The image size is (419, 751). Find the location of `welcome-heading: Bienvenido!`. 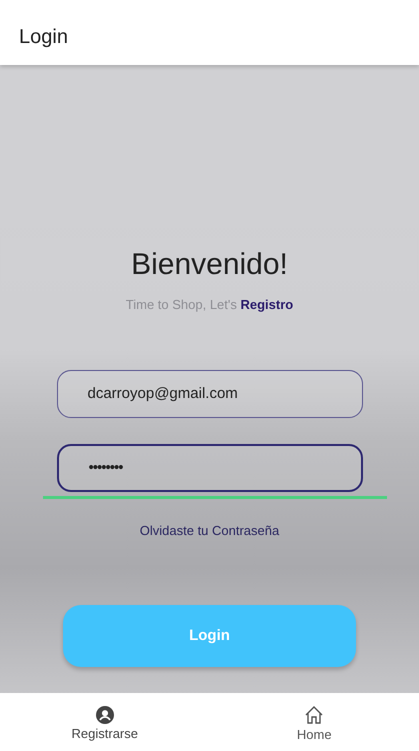

welcome-heading: Bienvenido! is located at coordinates (209, 264).